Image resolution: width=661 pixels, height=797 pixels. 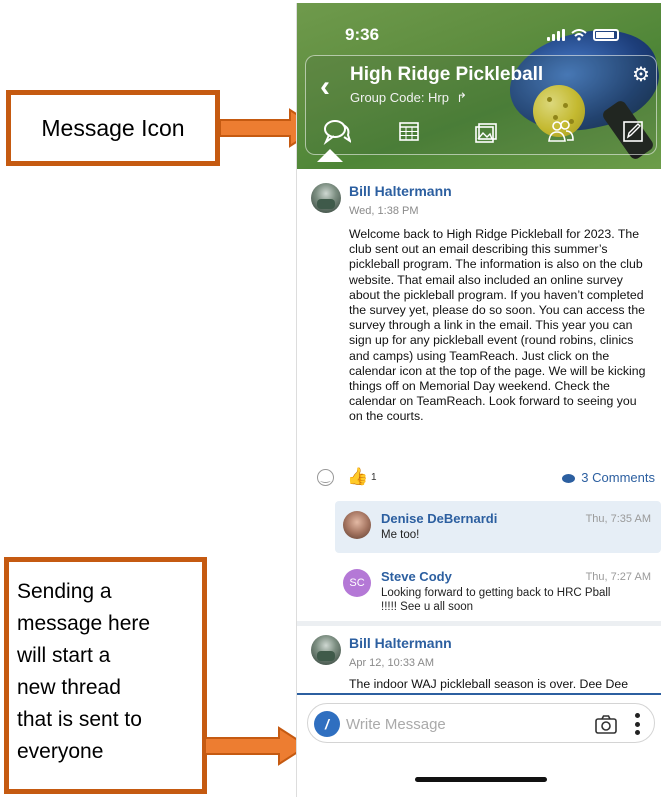 I want to click on members-icon, so click(x=561, y=131).